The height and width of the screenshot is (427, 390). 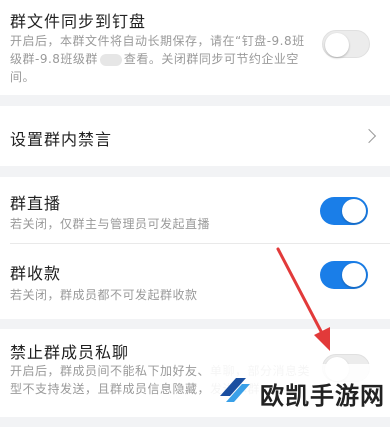 I want to click on sync-title: 群文件同步到钉盘, so click(x=78, y=21).